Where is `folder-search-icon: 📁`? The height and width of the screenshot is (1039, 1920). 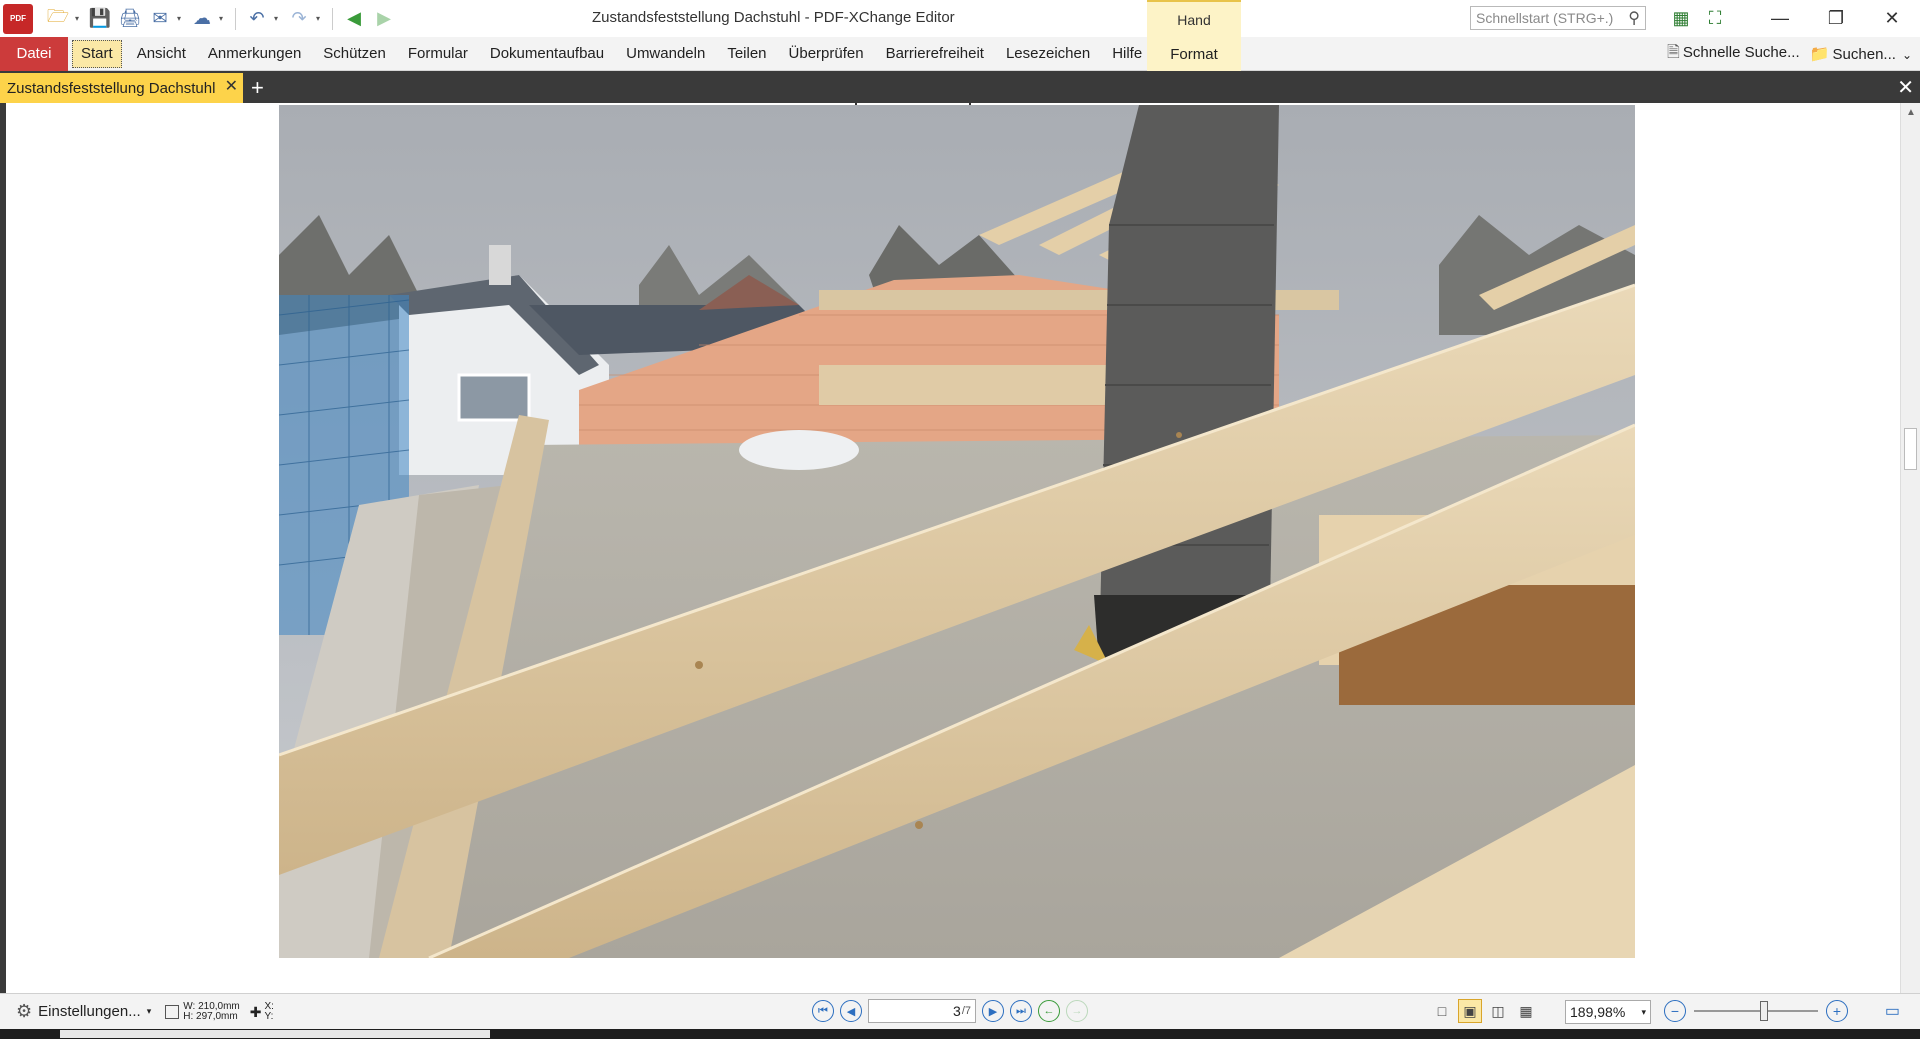 folder-search-icon: 📁 is located at coordinates (1819, 54).